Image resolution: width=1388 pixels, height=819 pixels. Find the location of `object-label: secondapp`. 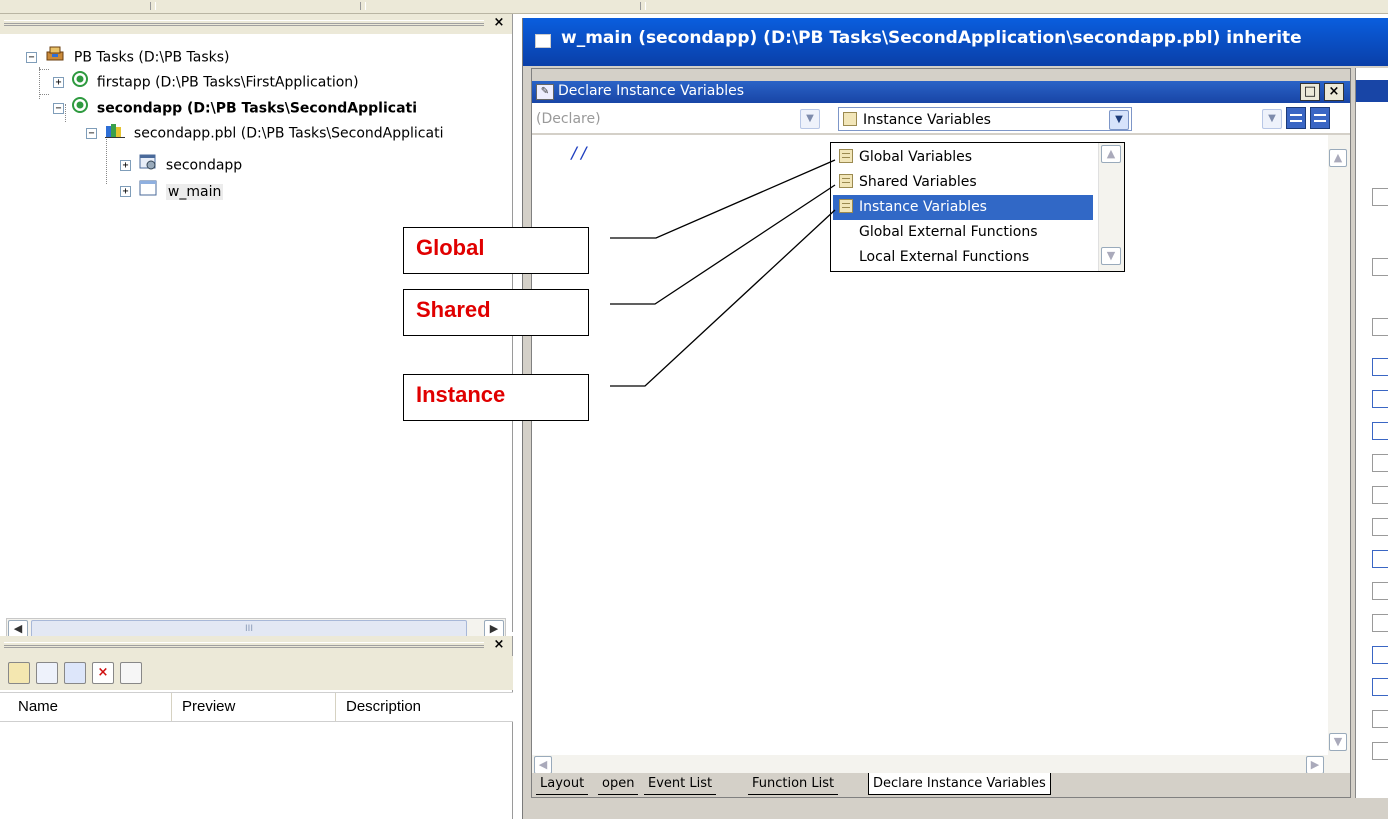

object-label: secondapp is located at coordinates (204, 165).